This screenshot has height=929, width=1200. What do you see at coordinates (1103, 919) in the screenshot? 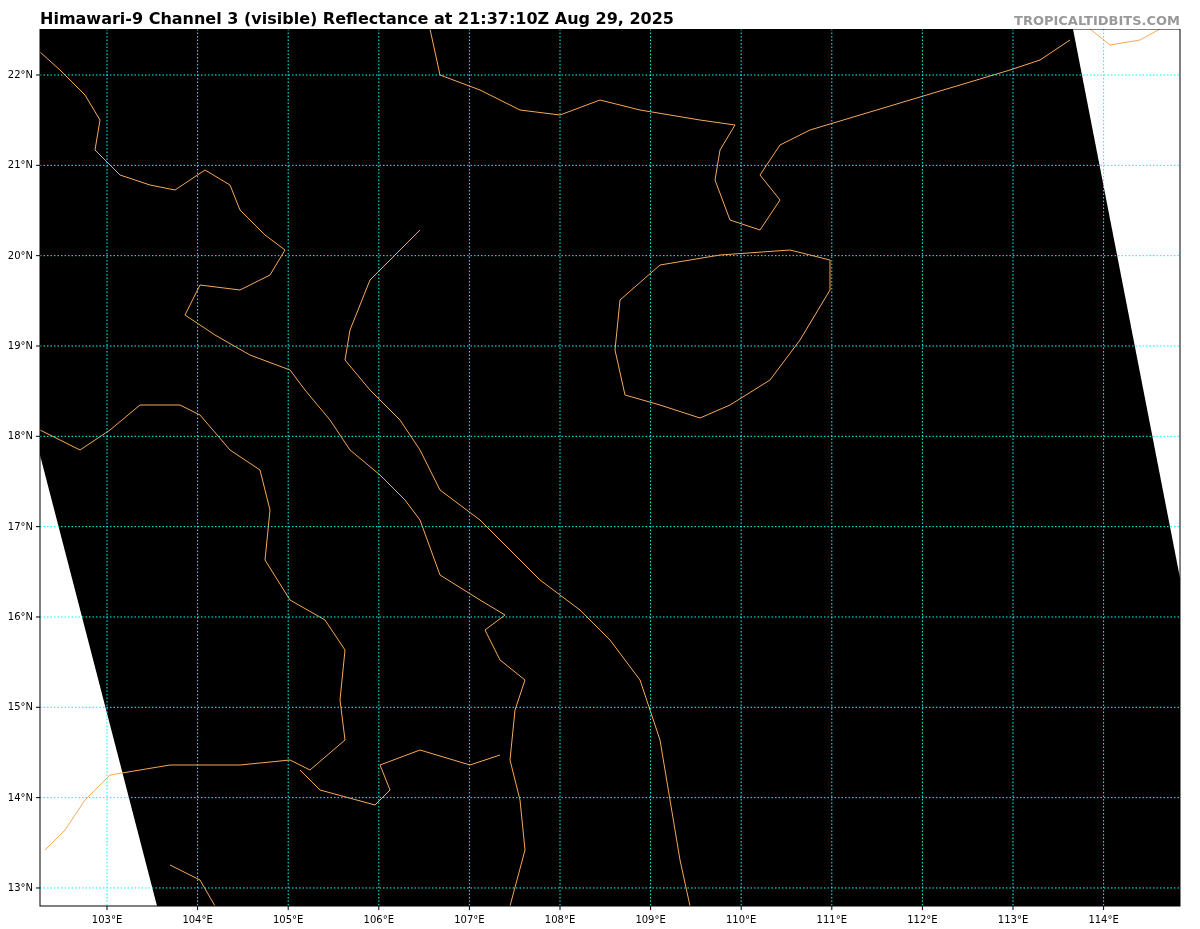
I see `longitude-label: 114°E` at bounding box center [1103, 919].